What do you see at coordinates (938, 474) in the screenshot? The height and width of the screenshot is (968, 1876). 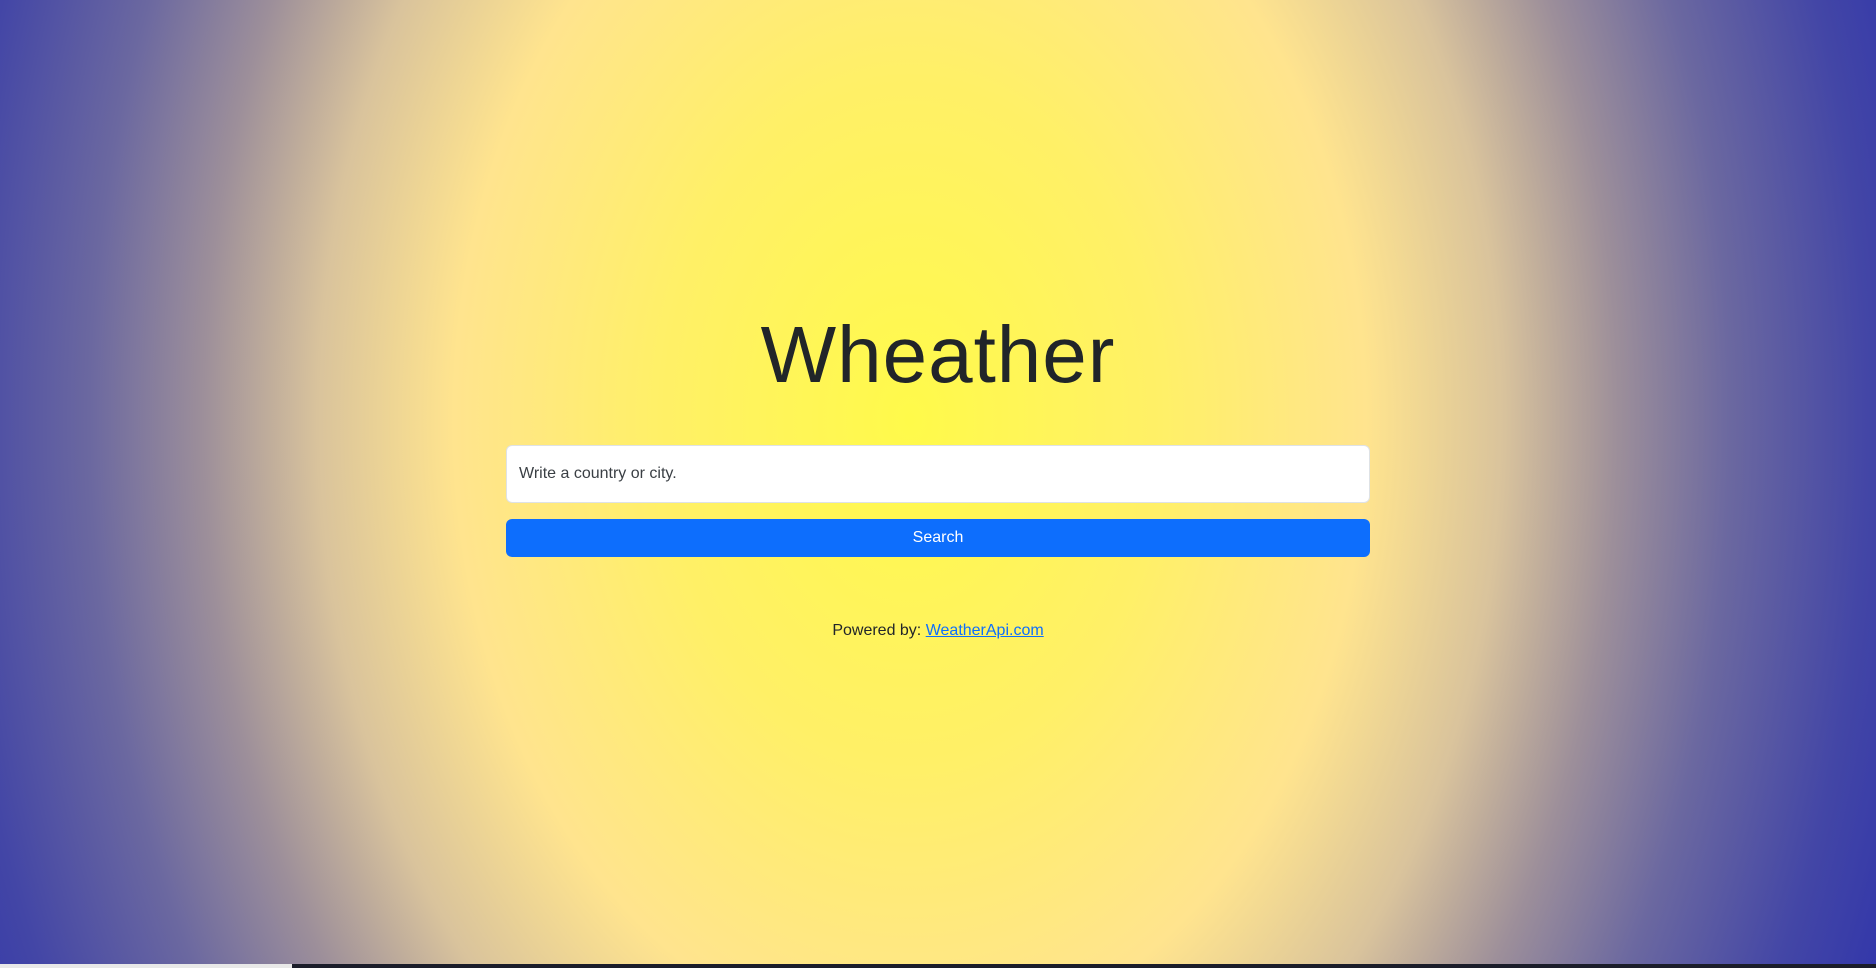 I see `search-input` at bounding box center [938, 474].